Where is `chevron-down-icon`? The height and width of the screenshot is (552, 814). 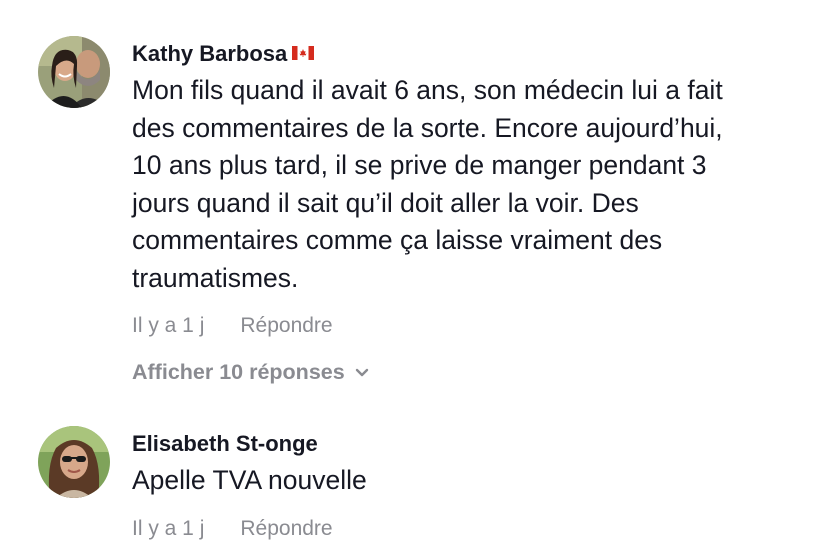
chevron-down-icon is located at coordinates (361, 372).